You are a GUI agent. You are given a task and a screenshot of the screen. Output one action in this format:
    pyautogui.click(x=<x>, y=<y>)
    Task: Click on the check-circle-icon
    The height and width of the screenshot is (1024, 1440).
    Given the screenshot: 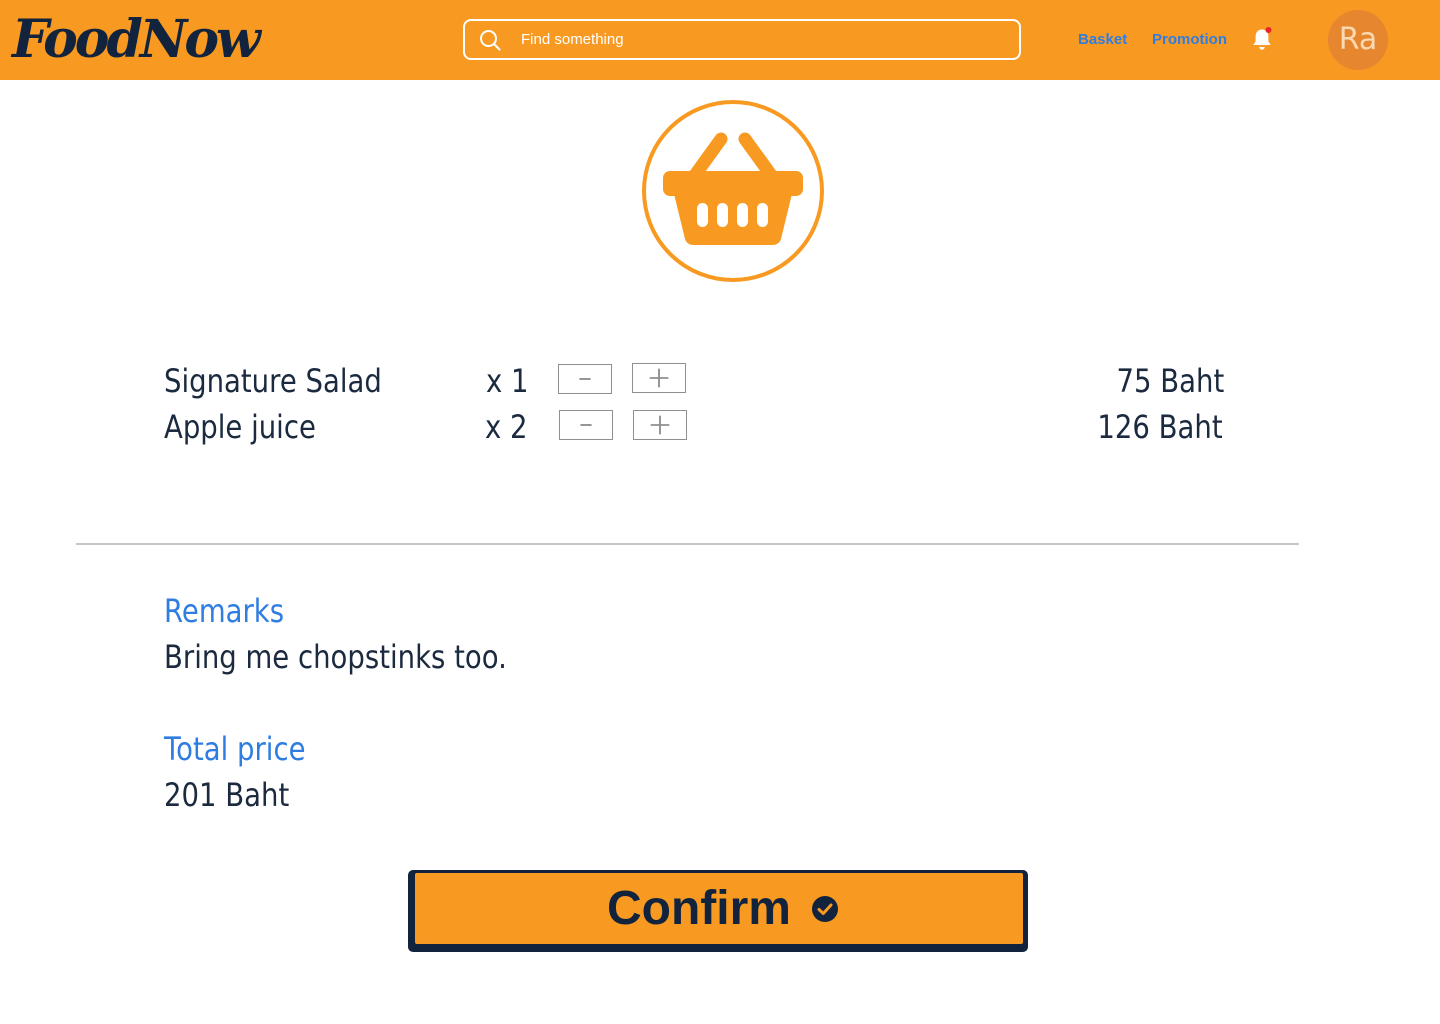 What is the action you would take?
    pyautogui.click(x=825, y=909)
    